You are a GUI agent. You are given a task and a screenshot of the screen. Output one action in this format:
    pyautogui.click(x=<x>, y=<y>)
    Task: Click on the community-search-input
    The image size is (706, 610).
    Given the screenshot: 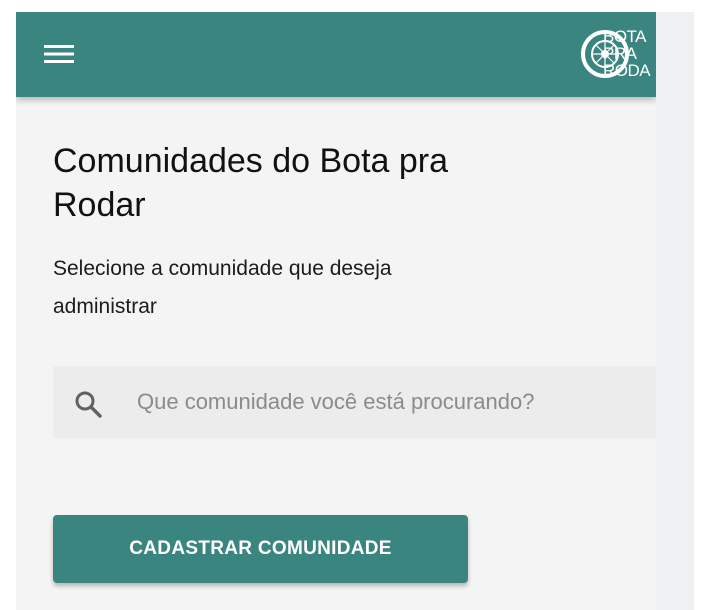 What is the action you would take?
    pyautogui.click(x=394, y=402)
    